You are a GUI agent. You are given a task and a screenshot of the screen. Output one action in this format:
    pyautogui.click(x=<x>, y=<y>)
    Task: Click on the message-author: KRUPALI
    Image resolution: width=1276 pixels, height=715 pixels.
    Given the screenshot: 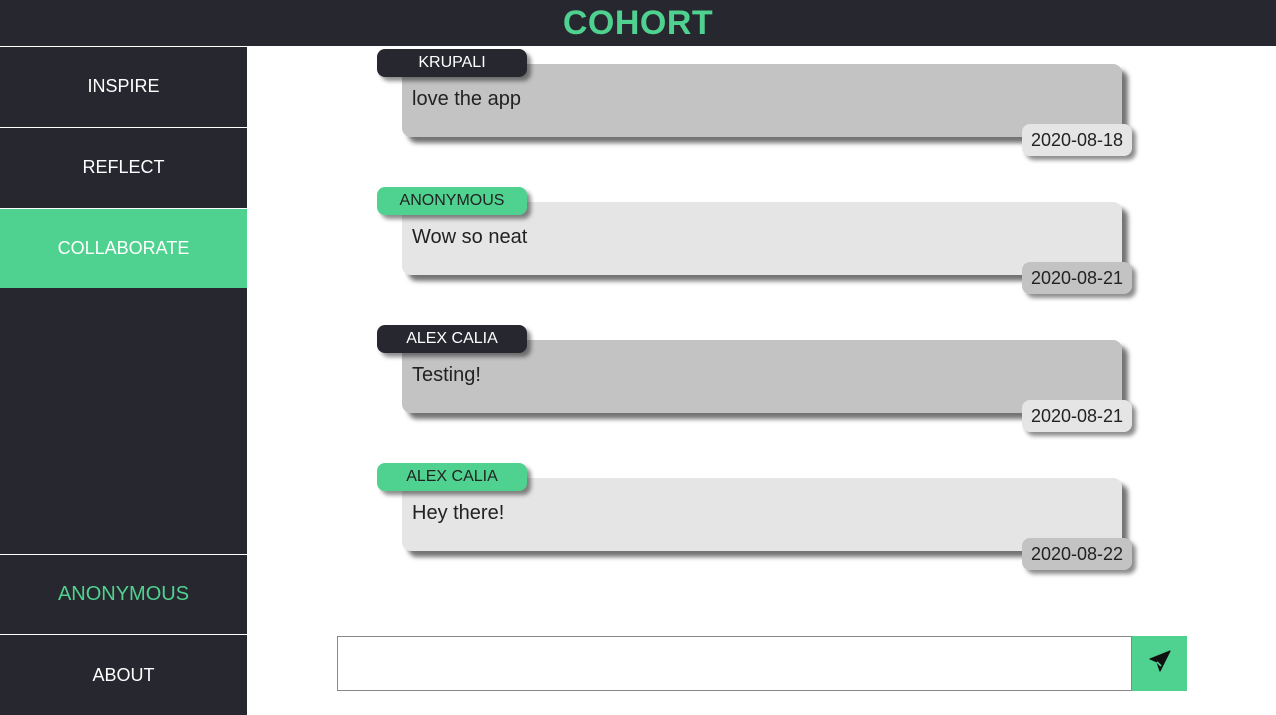 What is the action you would take?
    pyautogui.click(x=452, y=63)
    